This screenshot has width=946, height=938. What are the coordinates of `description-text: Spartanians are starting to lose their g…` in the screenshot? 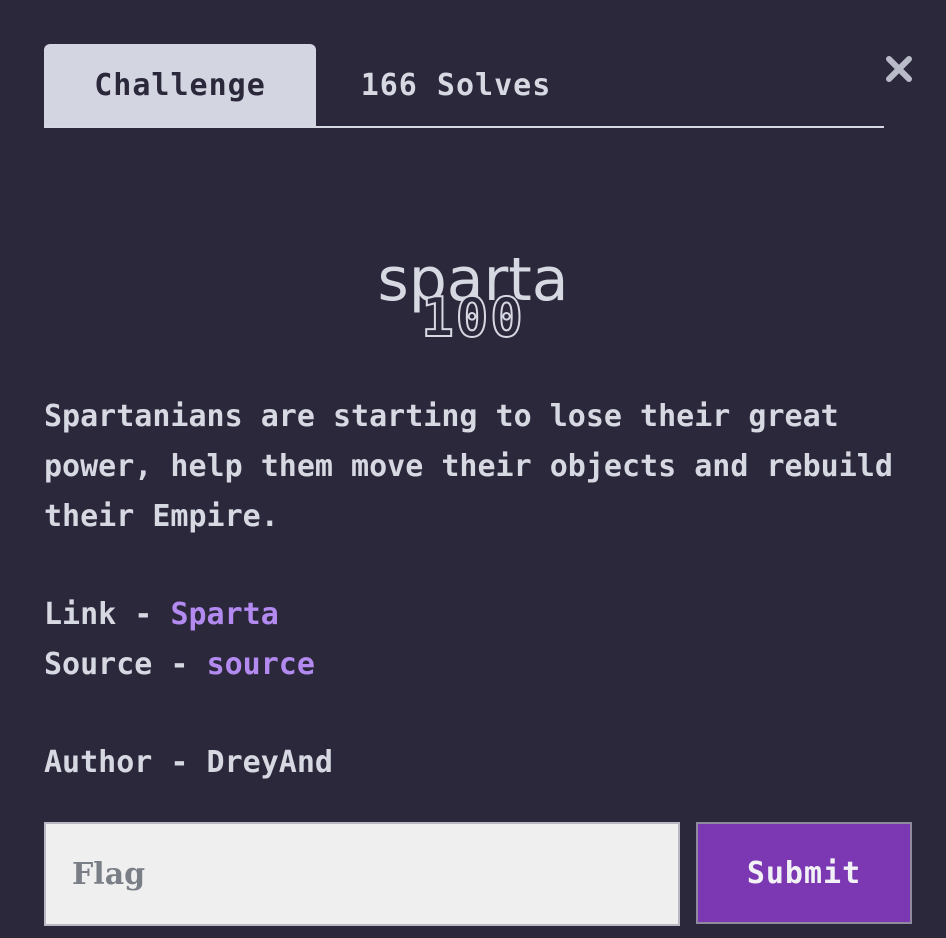 It's located at (468, 466).